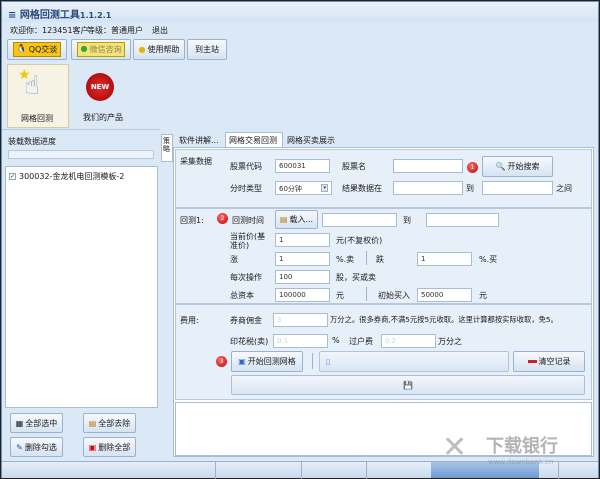  What do you see at coordinates (444, 295) in the screenshot?
I see `initial-buy-input: 50000` at bounding box center [444, 295].